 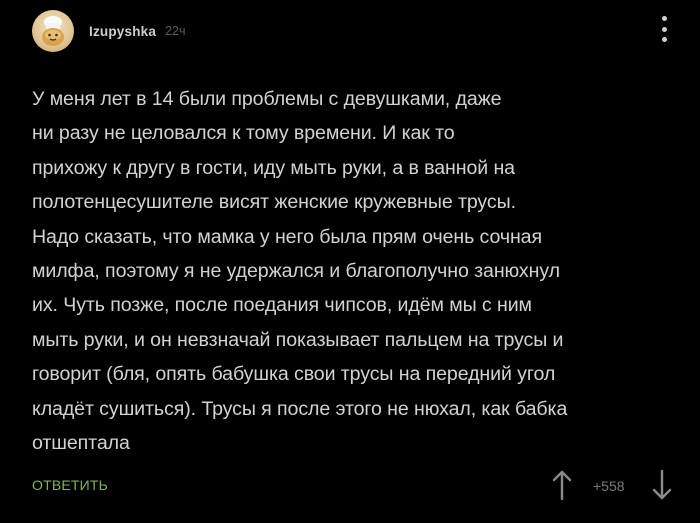 I want to click on more-options-button, so click(x=664, y=29).